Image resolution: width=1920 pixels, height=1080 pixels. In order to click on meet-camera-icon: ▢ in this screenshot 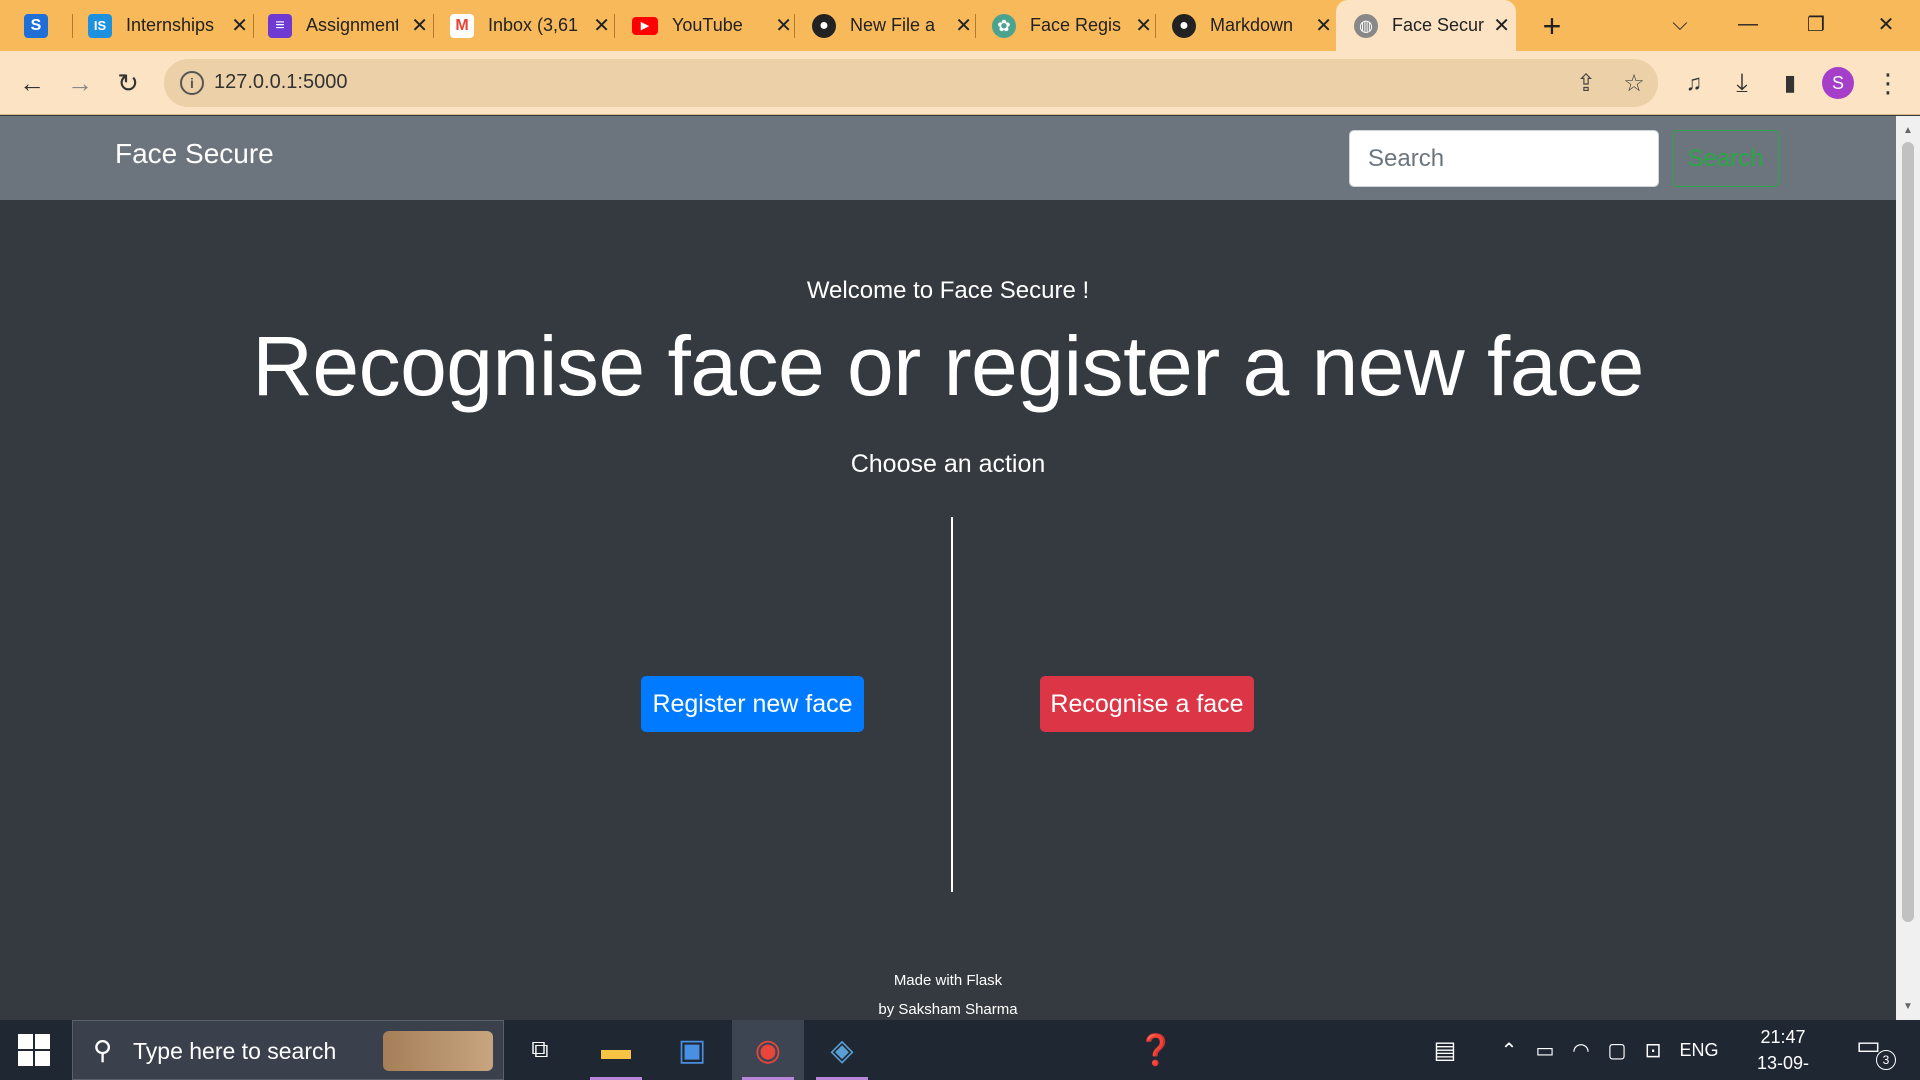, I will do `click(1617, 1050)`.